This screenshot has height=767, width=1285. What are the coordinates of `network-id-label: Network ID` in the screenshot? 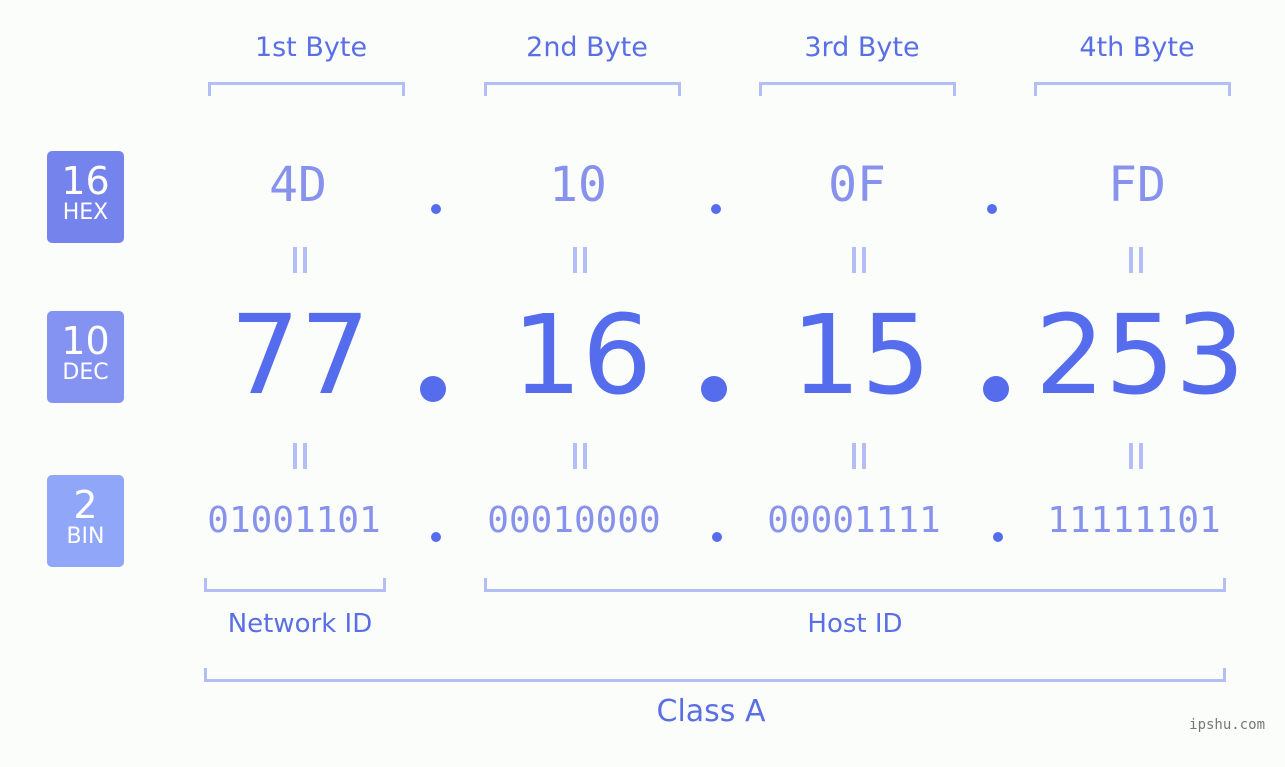 It's located at (300, 624).